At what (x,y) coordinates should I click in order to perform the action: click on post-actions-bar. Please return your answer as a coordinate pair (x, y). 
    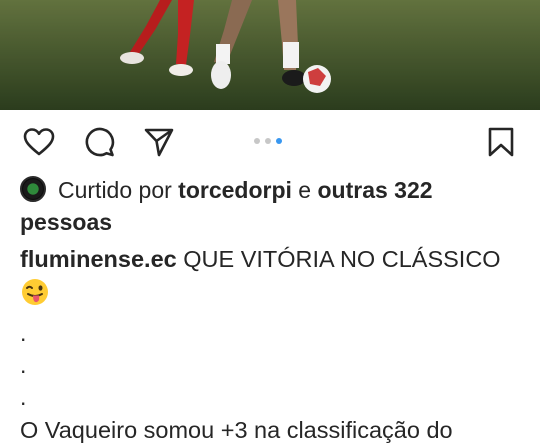
    Looking at the image, I should click on (270, 141).